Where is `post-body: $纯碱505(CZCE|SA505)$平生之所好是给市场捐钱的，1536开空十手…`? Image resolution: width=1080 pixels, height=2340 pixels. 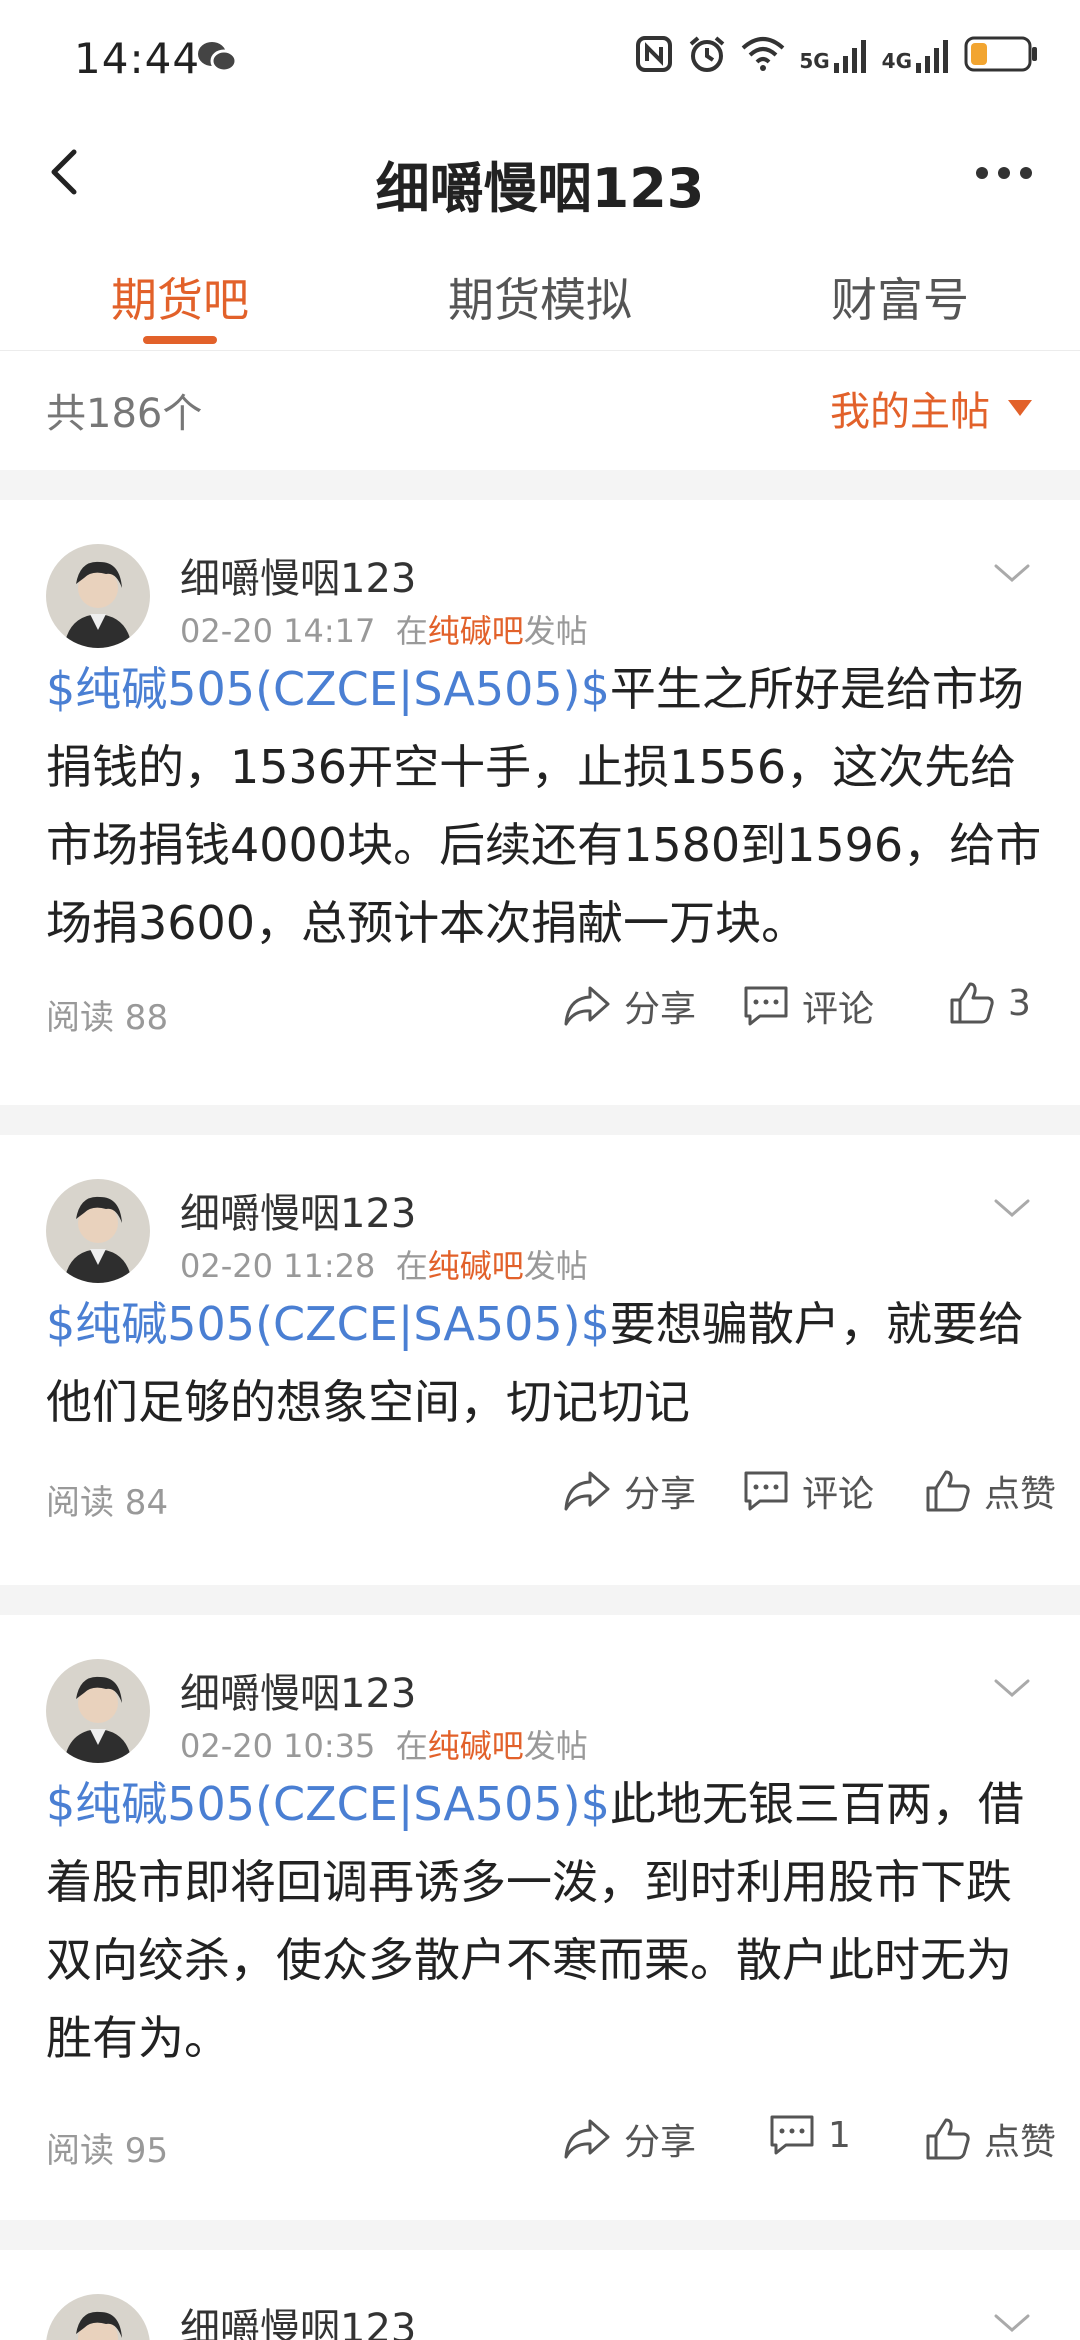 post-body: $纯碱505(CZCE|SA505)$平生之所好是给市场捐钱的，1536开空十手… is located at coordinates (548, 806).